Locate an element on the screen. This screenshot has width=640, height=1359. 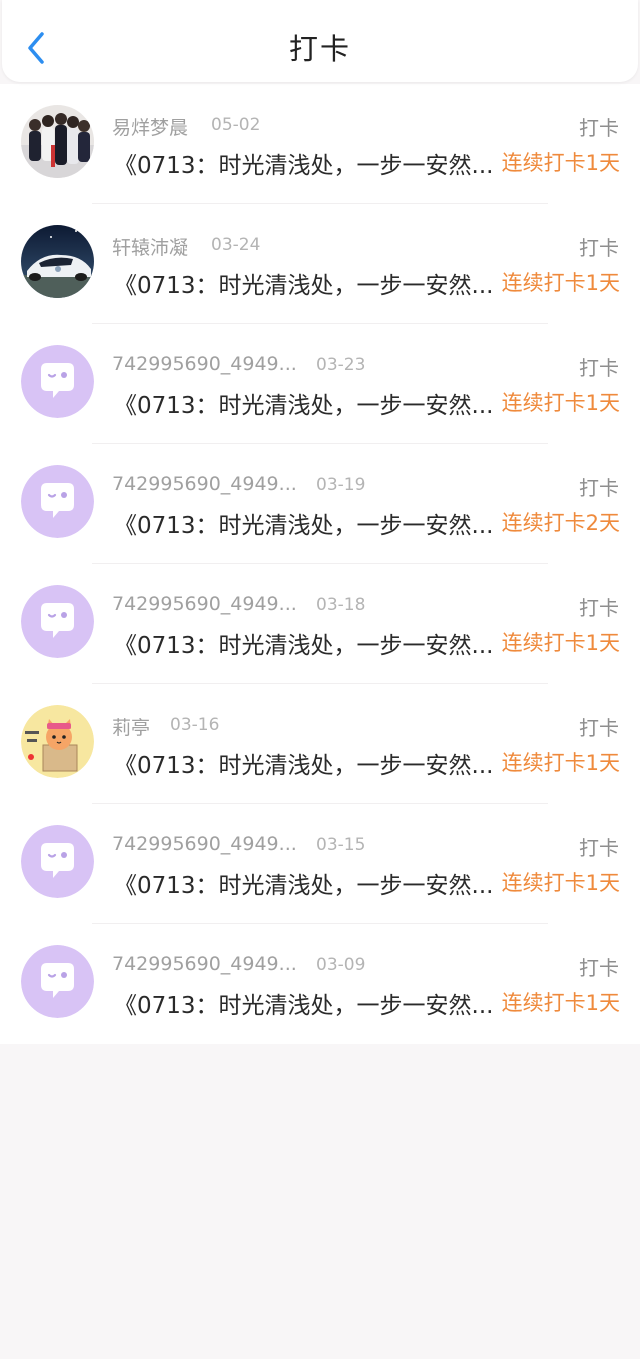
page-title: 打卡 is located at coordinates (319, 49).